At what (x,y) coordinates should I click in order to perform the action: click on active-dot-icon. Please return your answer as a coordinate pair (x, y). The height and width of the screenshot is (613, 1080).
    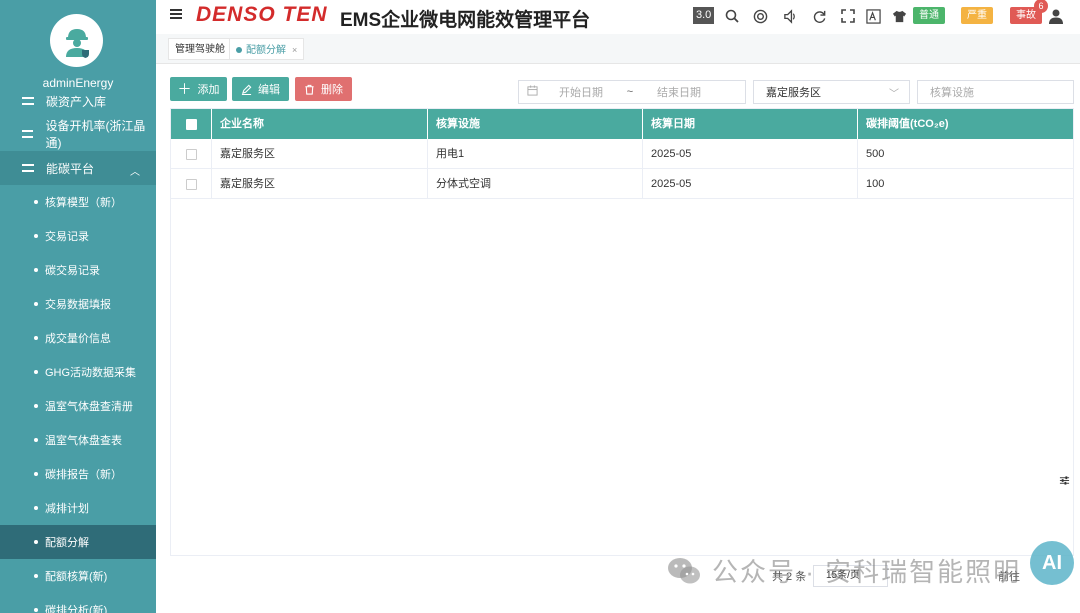
    Looking at the image, I should click on (239, 50).